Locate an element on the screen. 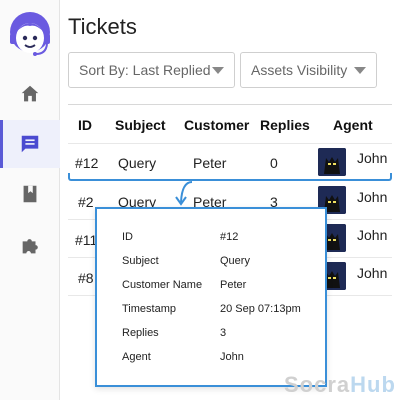 This screenshot has height=400, width=400. detail-key: Timestamp is located at coordinates (149, 309).